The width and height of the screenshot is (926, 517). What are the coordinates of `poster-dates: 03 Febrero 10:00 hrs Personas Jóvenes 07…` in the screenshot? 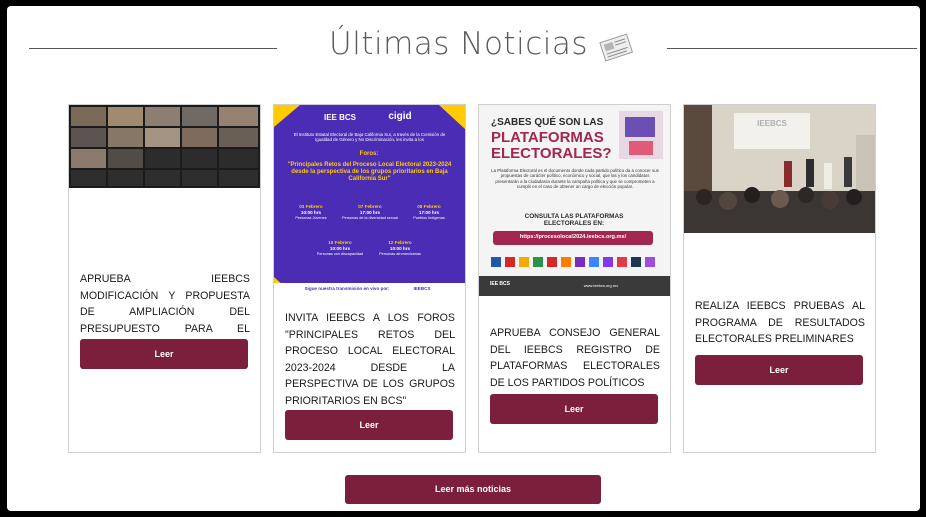 It's located at (370, 230).